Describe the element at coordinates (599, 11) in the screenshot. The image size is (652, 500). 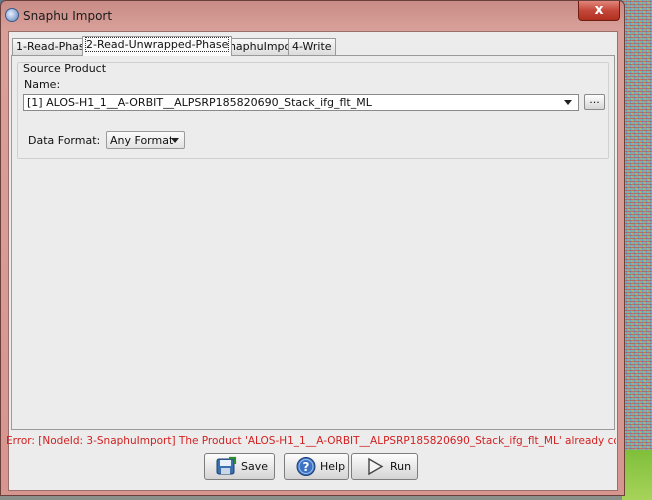
I see `close-button: x` at that location.